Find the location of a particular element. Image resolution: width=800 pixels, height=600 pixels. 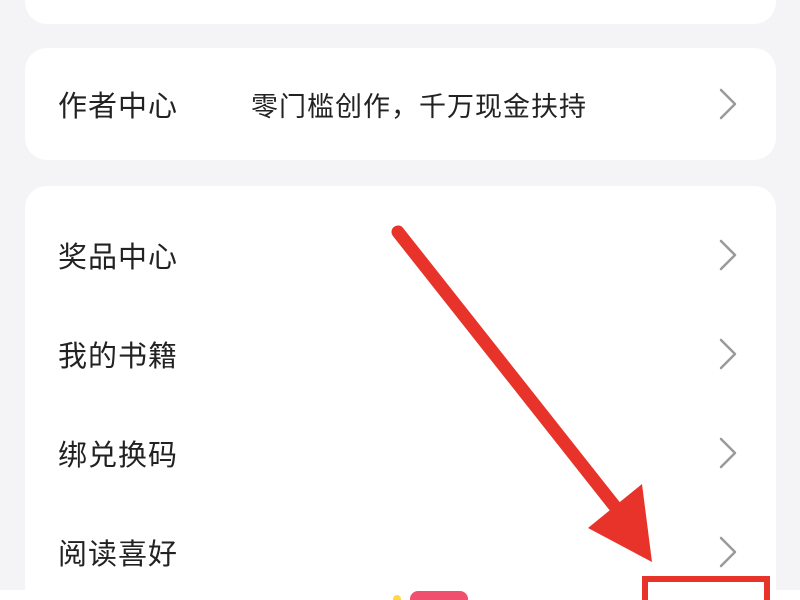

menu-item-label: 奖品中心 is located at coordinates (118, 257).